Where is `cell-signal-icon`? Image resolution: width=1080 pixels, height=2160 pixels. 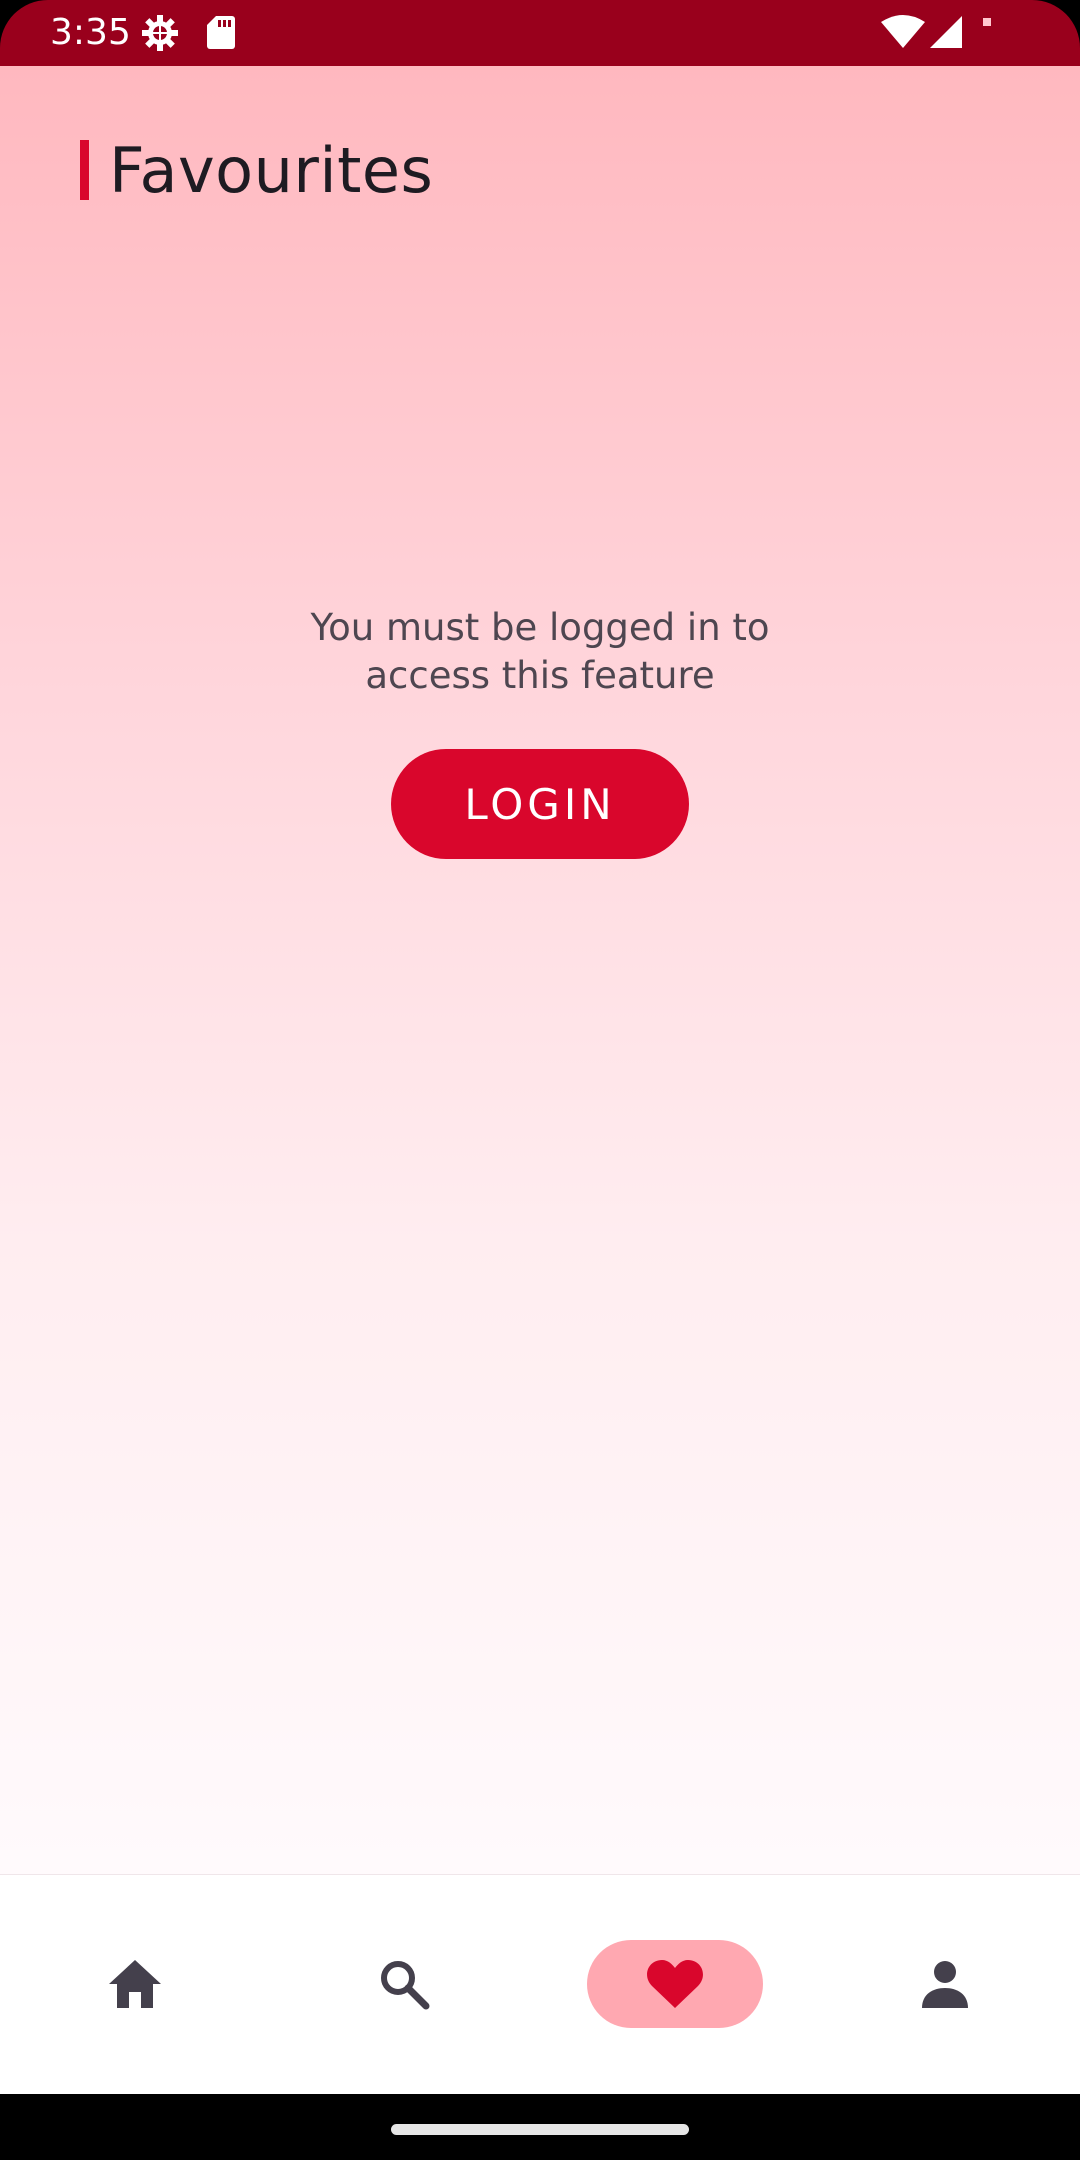
cell-signal-icon is located at coordinates (946, 34).